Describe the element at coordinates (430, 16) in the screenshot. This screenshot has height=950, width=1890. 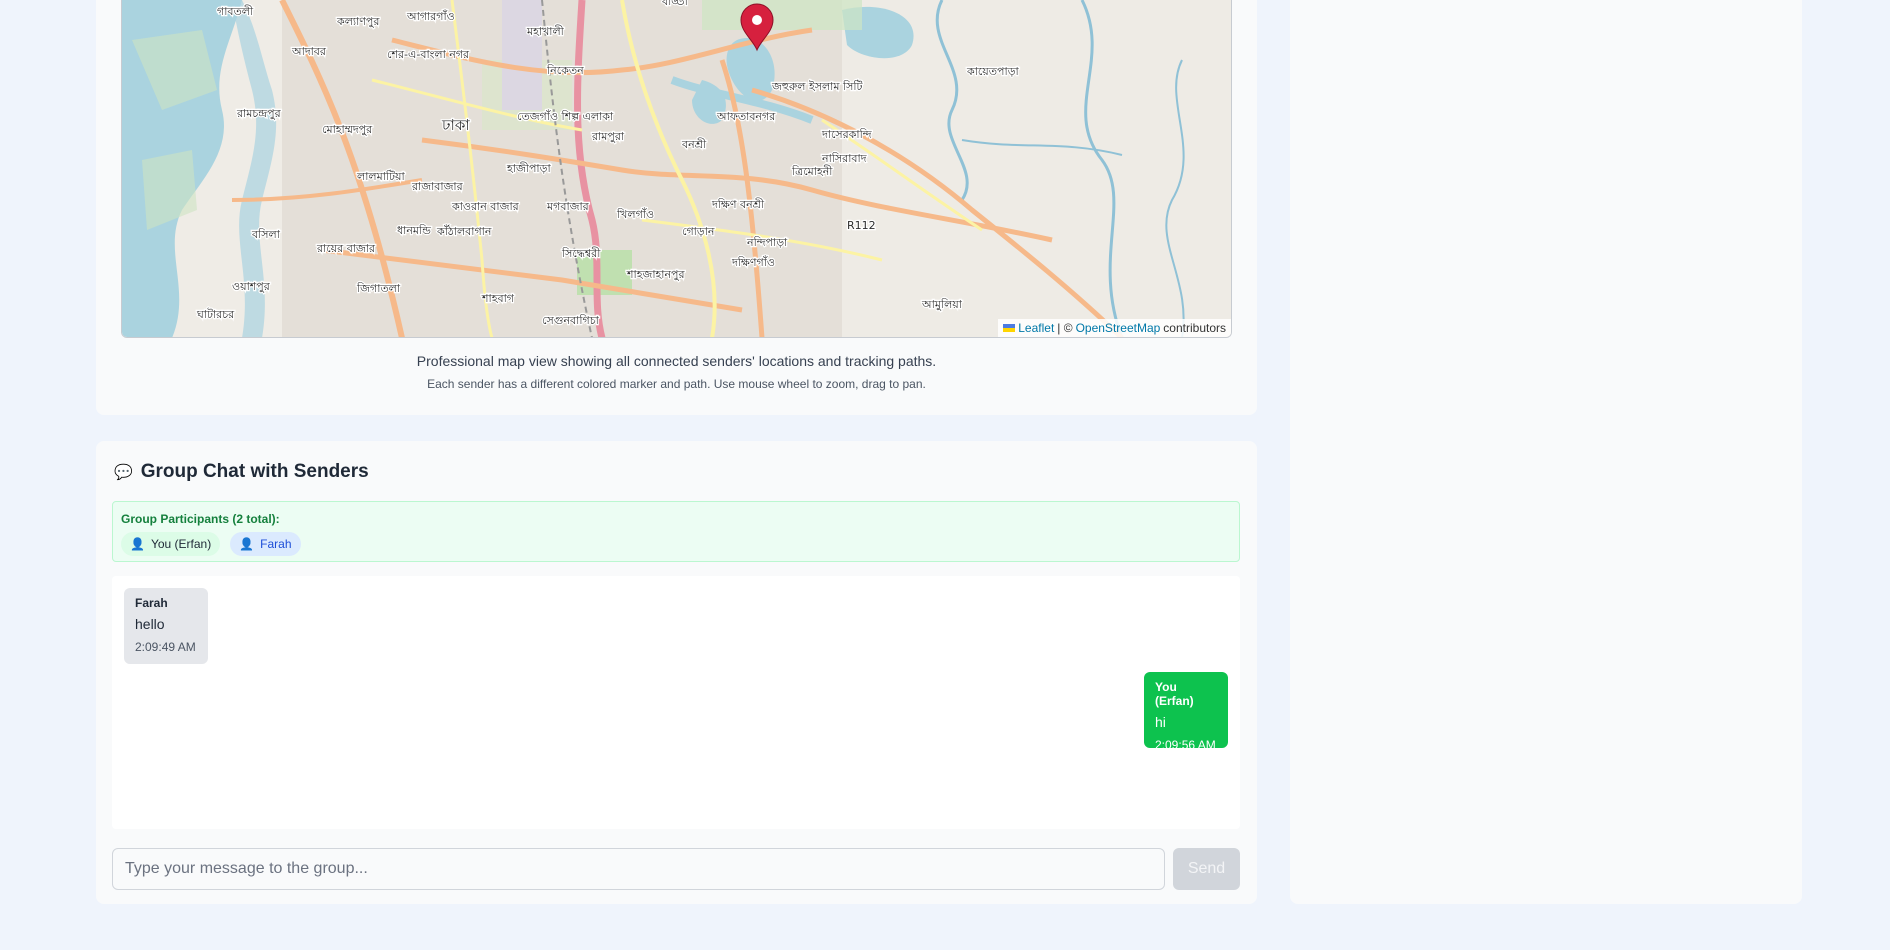
I see `map-place-label: আগারগাঁও` at that location.